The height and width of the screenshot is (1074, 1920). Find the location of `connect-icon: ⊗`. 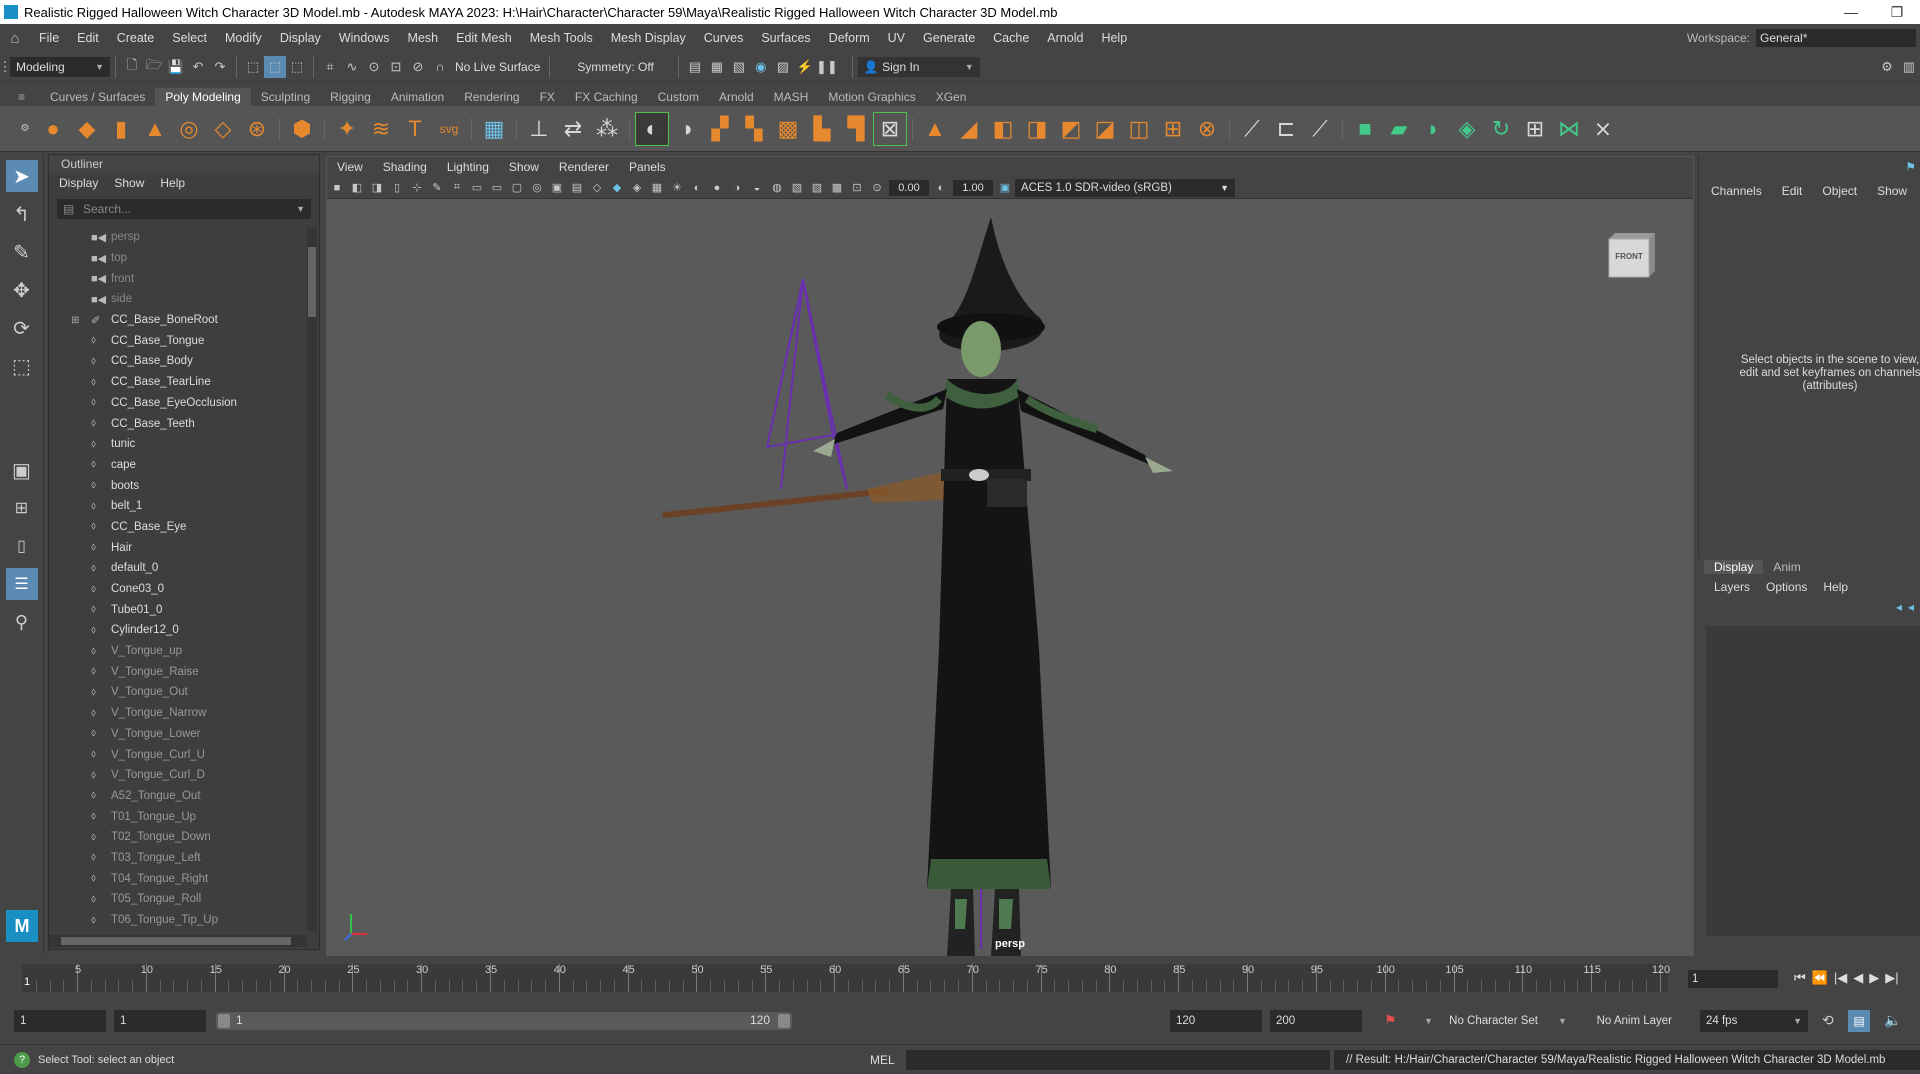

connect-icon: ⊗ is located at coordinates (1207, 129).